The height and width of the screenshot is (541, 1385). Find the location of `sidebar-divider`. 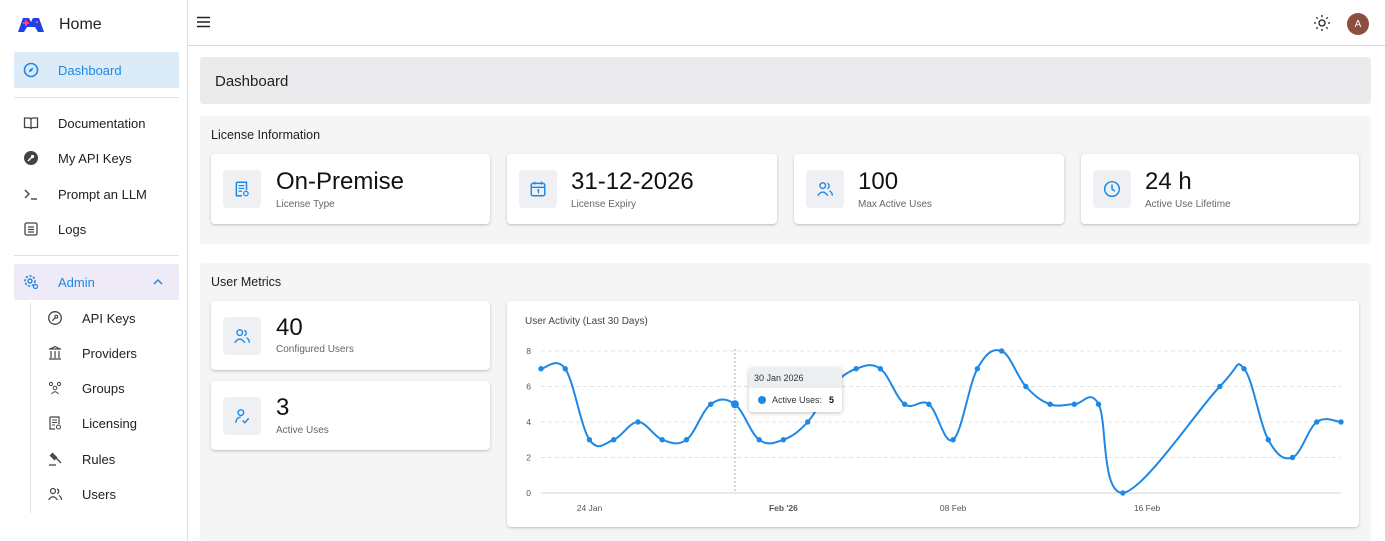

sidebar-divider is located at coordinates (96, 255).